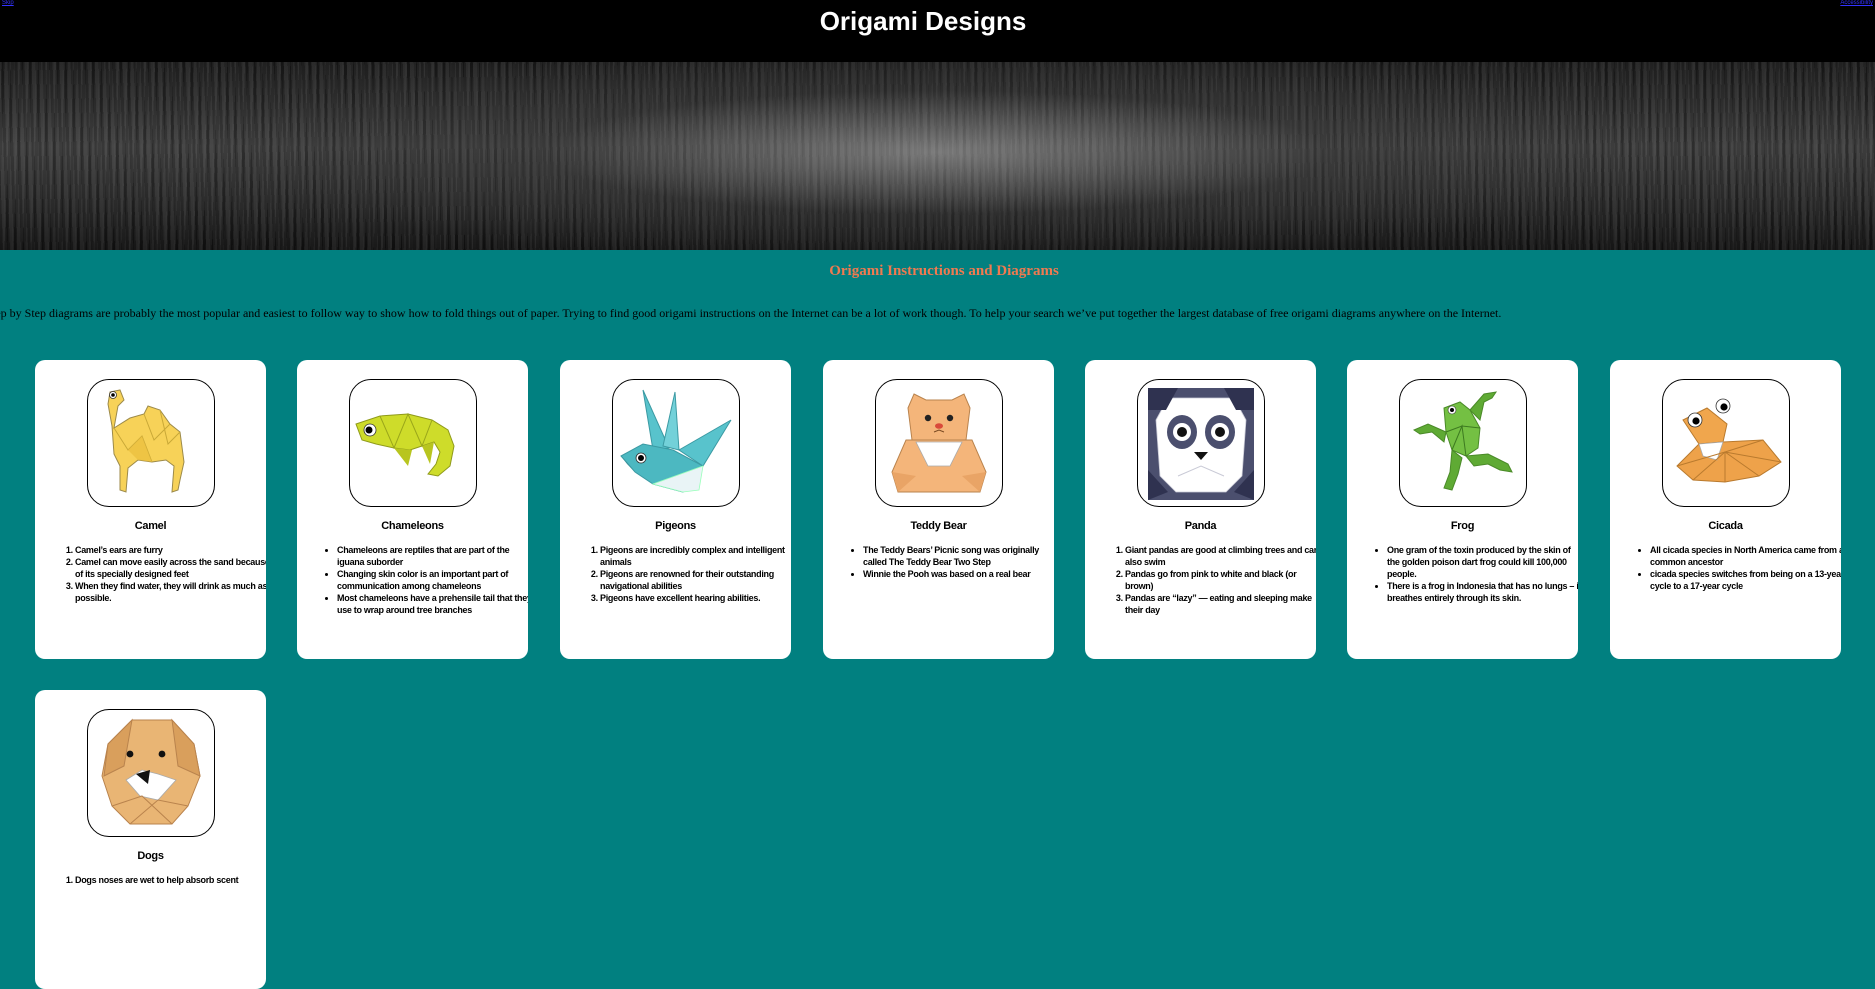 The height and width of the screenshot is (989, 1875). I want to click on card-title: Panda, so click(1200, 526).